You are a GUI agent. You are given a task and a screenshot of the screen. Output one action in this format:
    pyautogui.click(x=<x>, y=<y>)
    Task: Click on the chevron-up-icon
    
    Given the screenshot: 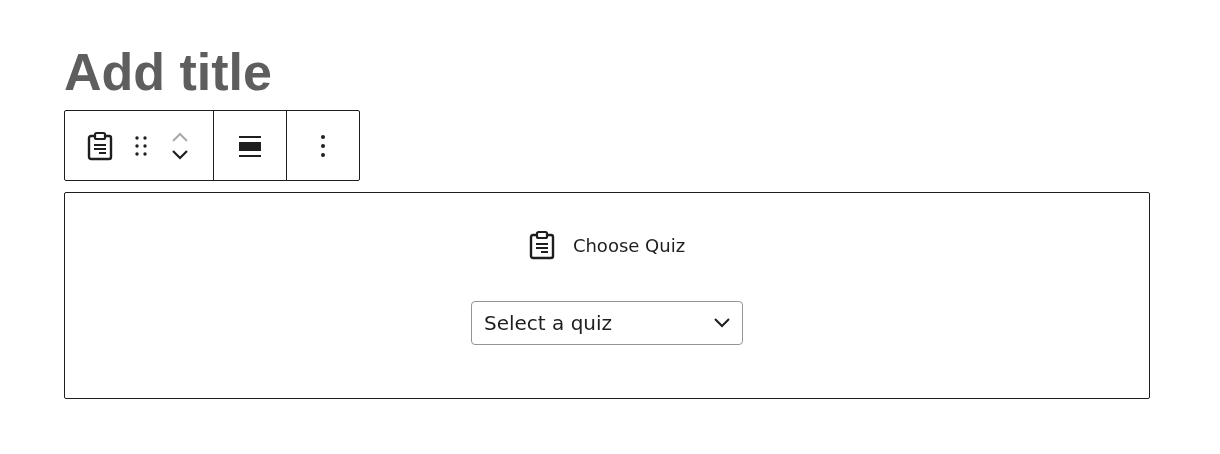 What is the action you would take?
    pyautogui.click(x=180, y=136)
    